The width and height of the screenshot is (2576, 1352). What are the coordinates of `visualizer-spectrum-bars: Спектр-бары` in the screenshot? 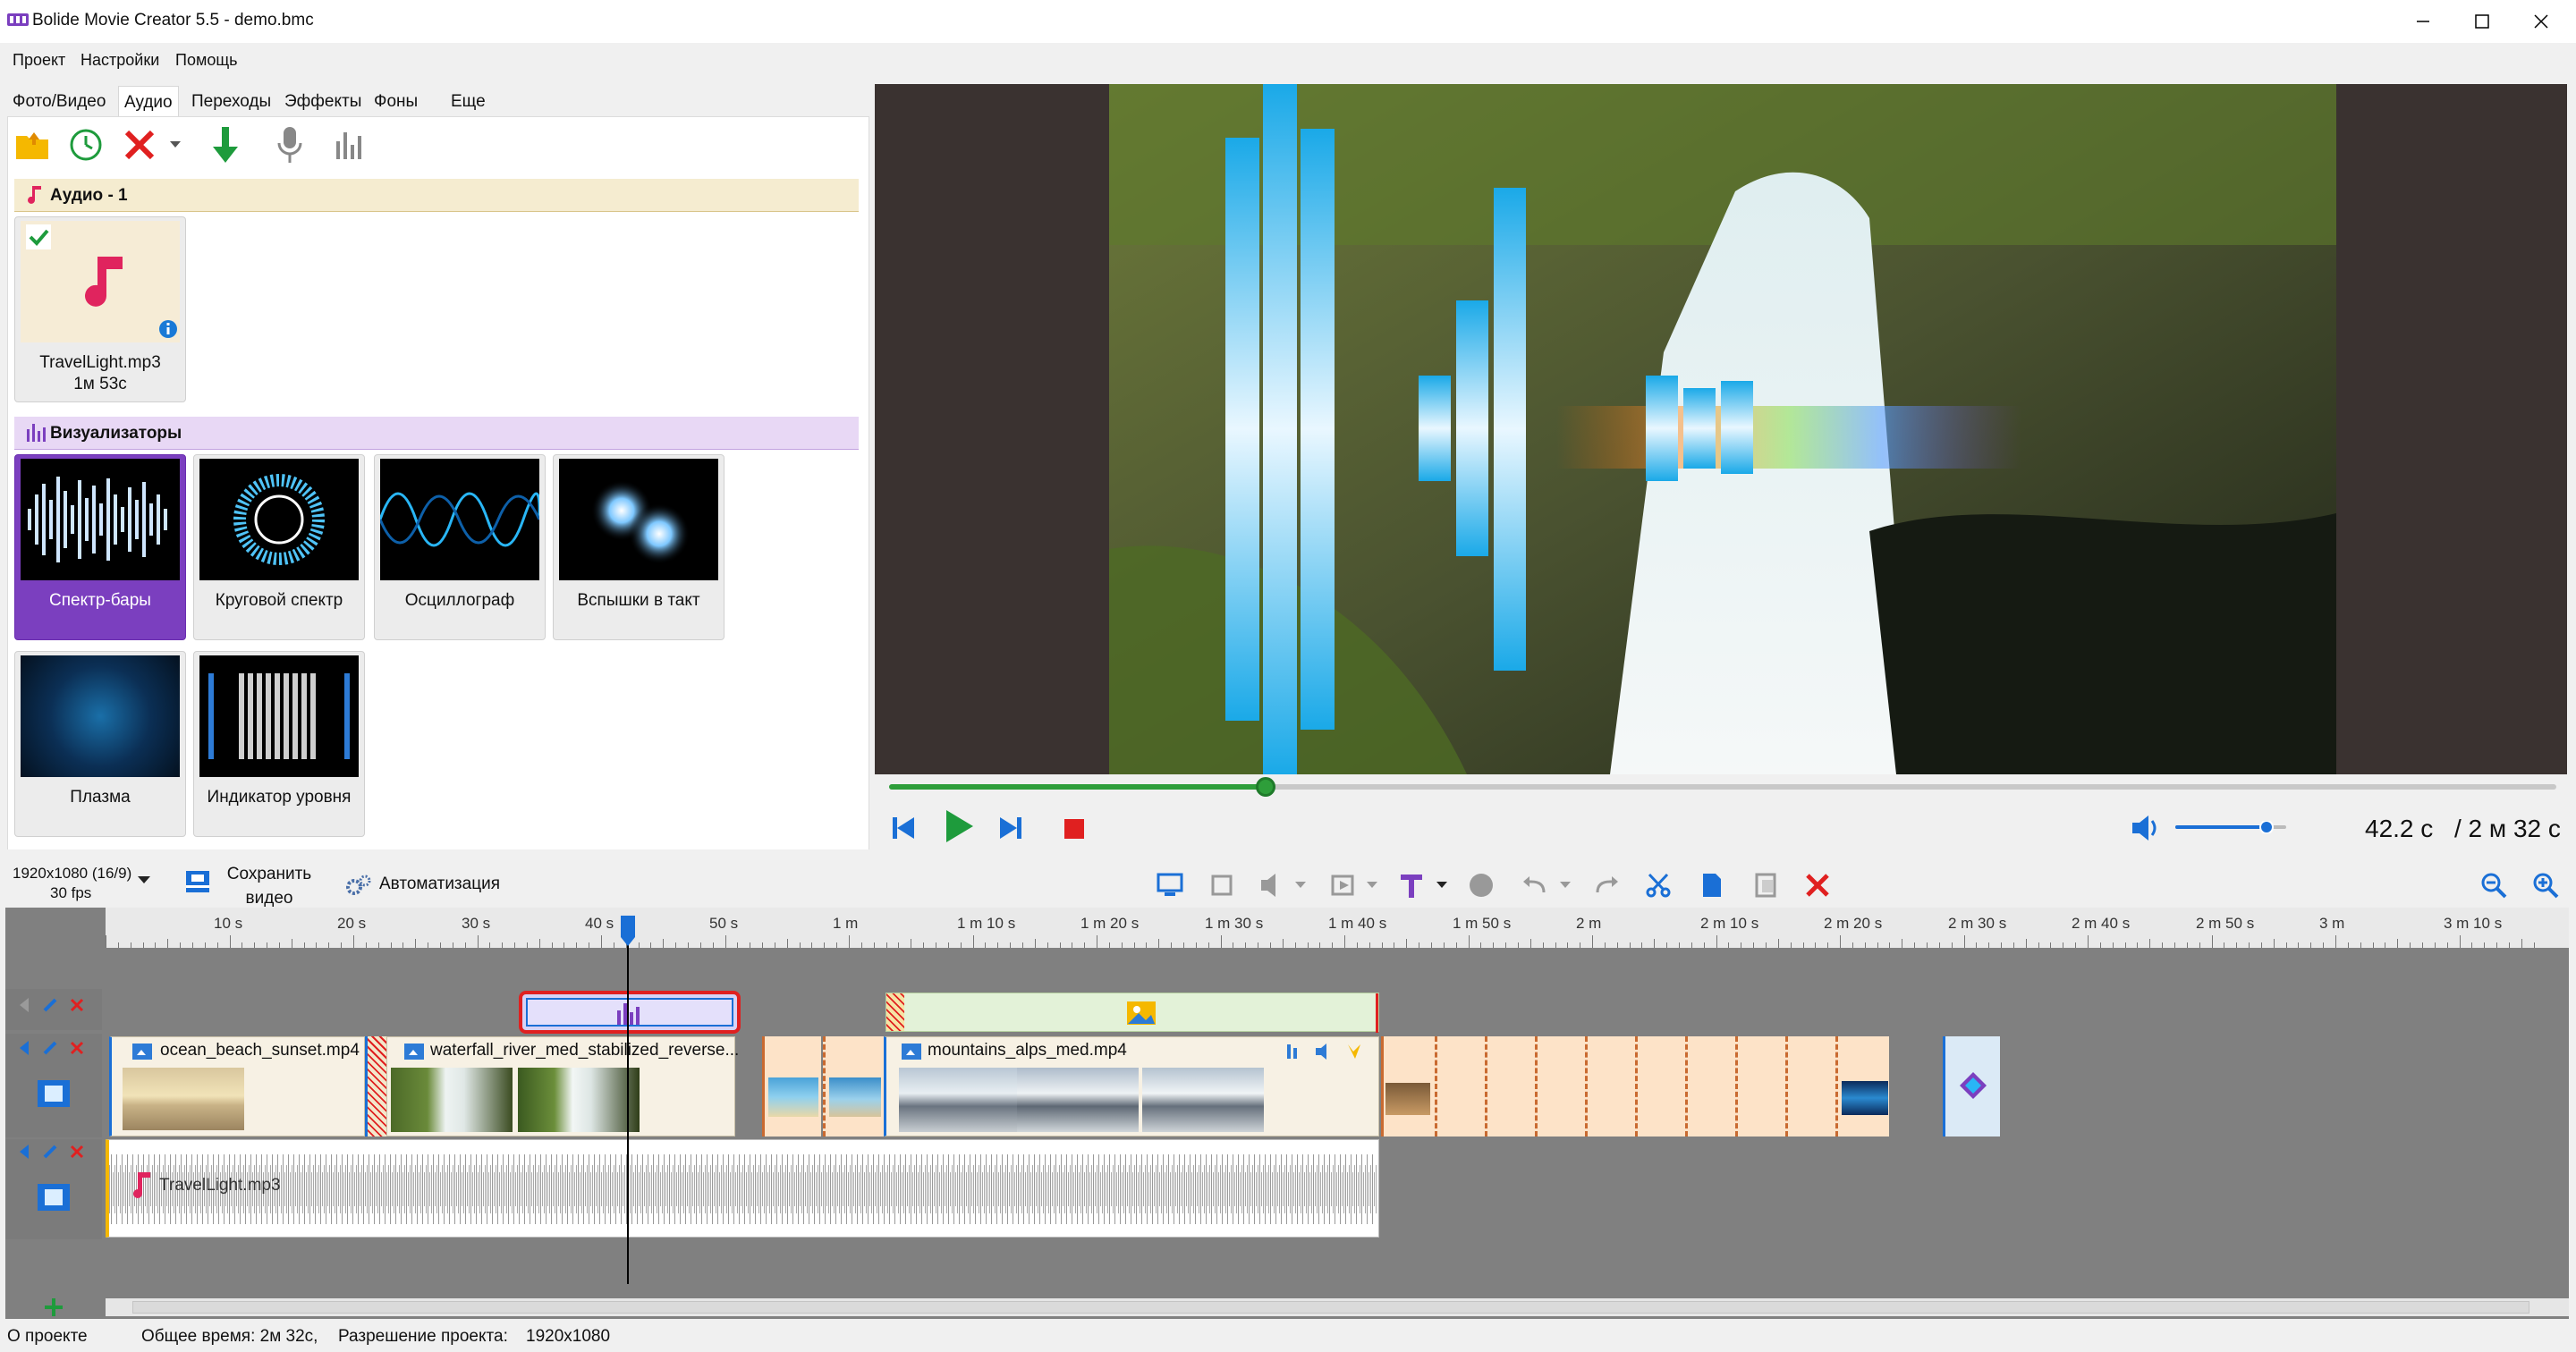 It's located at (100, 547).